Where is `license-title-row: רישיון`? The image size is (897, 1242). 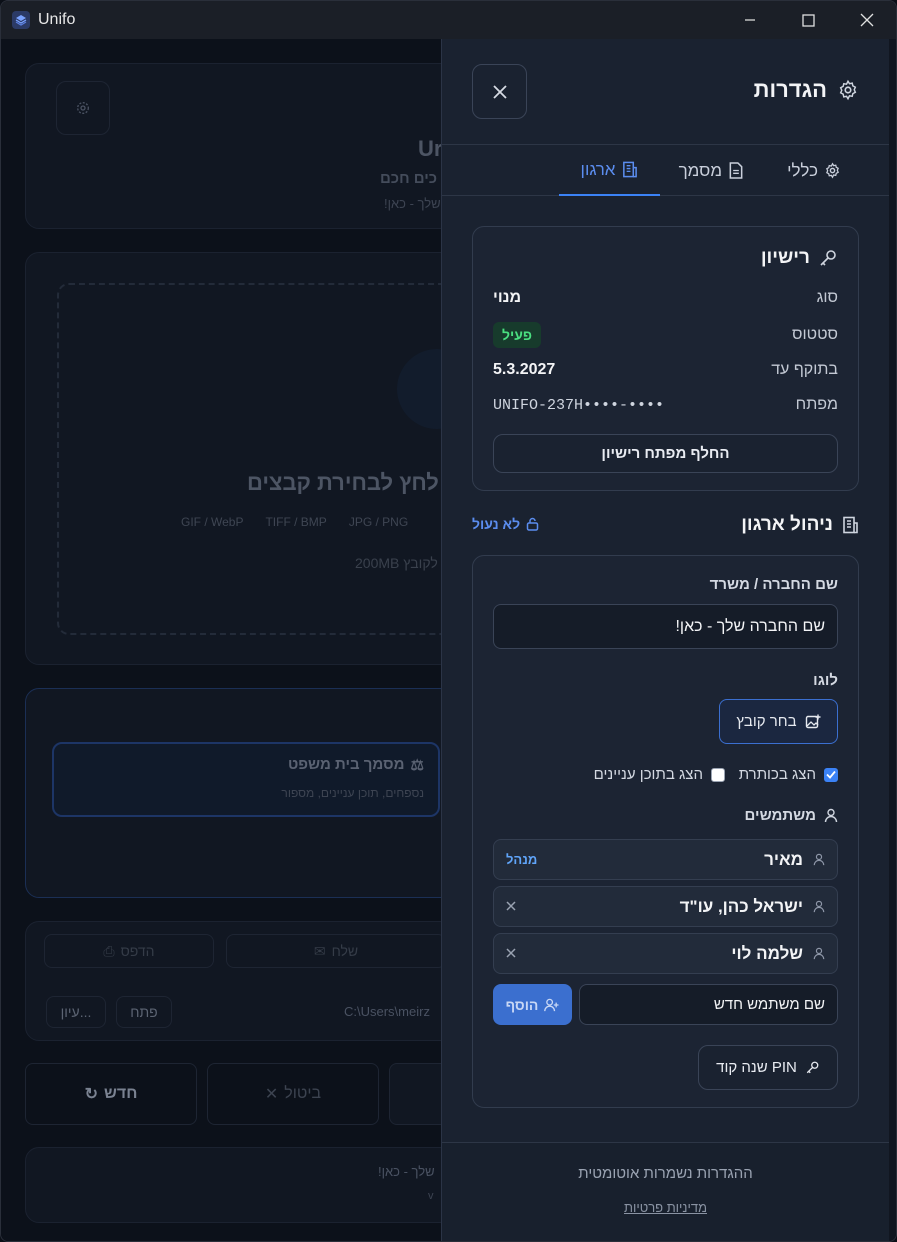 license-title-row: רישיון is located at coordinates (799, 258).